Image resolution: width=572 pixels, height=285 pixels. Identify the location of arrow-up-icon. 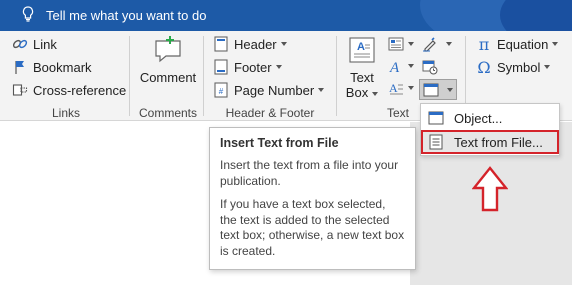
(490, 190).